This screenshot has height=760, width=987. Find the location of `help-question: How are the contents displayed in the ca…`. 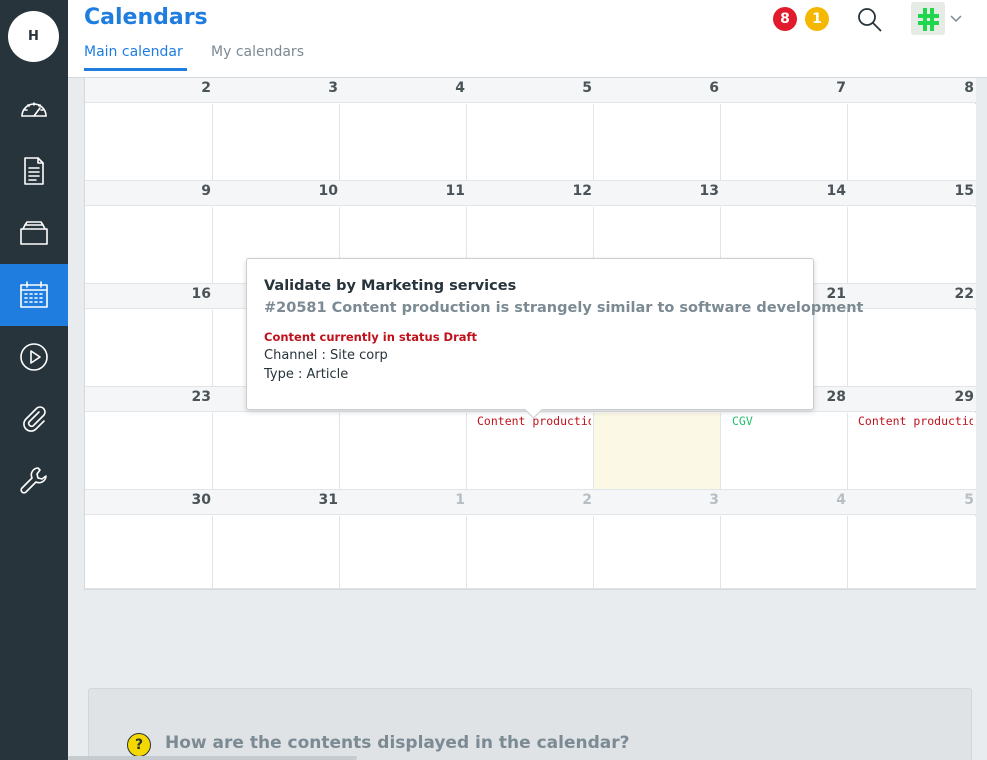

help-question: How are the contents displayed in the ca… is located at coordinates (397, 743).